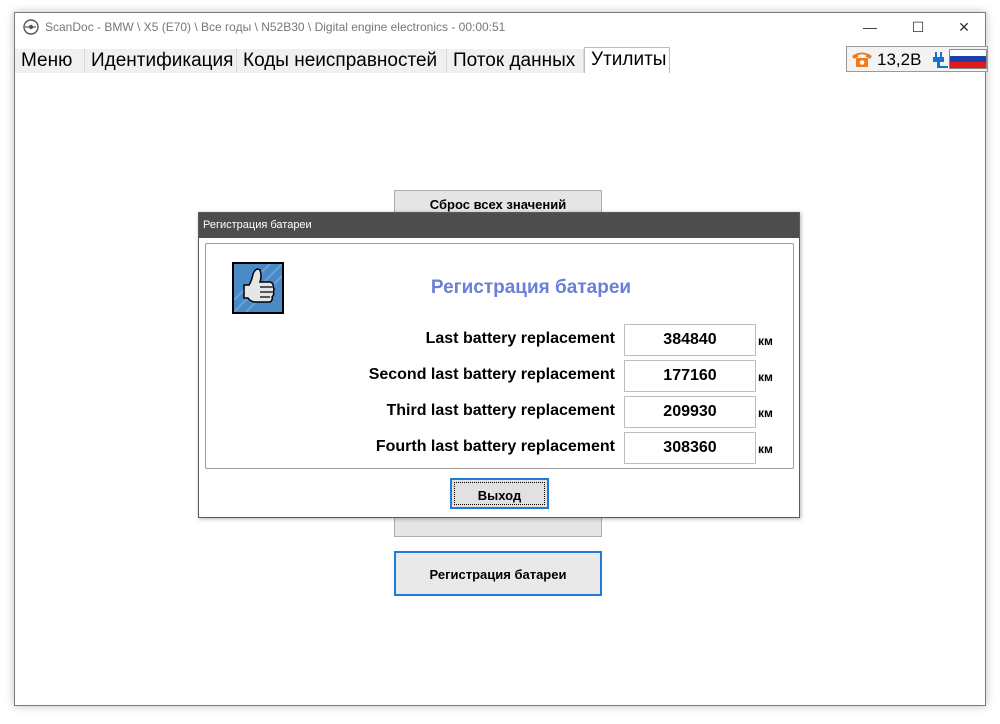  I want to click on second-last-replacement-label: Second last battery replacement, so click(491, 374).